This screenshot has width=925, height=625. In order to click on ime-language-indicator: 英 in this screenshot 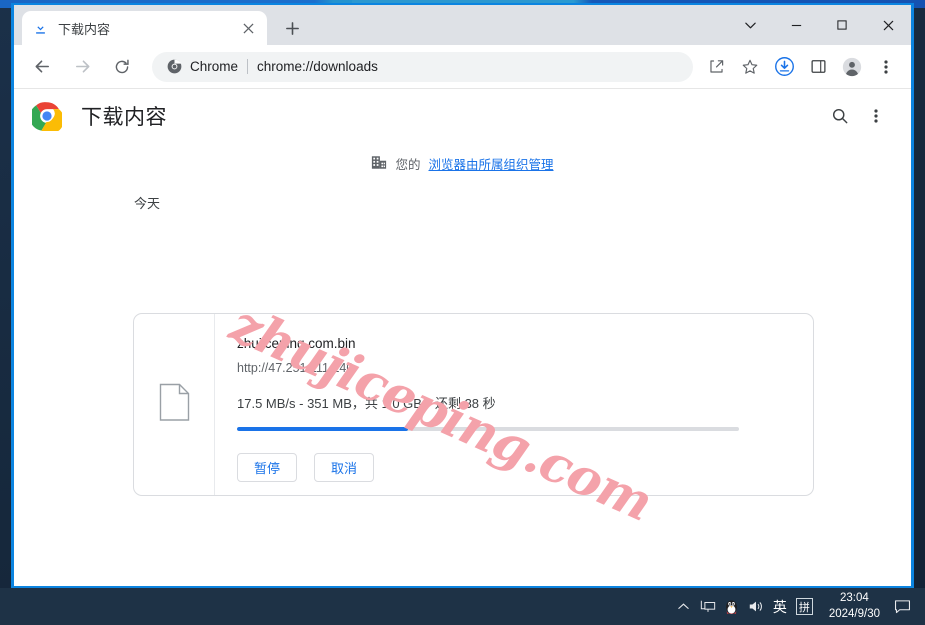, I will do `click(780, 606)`.